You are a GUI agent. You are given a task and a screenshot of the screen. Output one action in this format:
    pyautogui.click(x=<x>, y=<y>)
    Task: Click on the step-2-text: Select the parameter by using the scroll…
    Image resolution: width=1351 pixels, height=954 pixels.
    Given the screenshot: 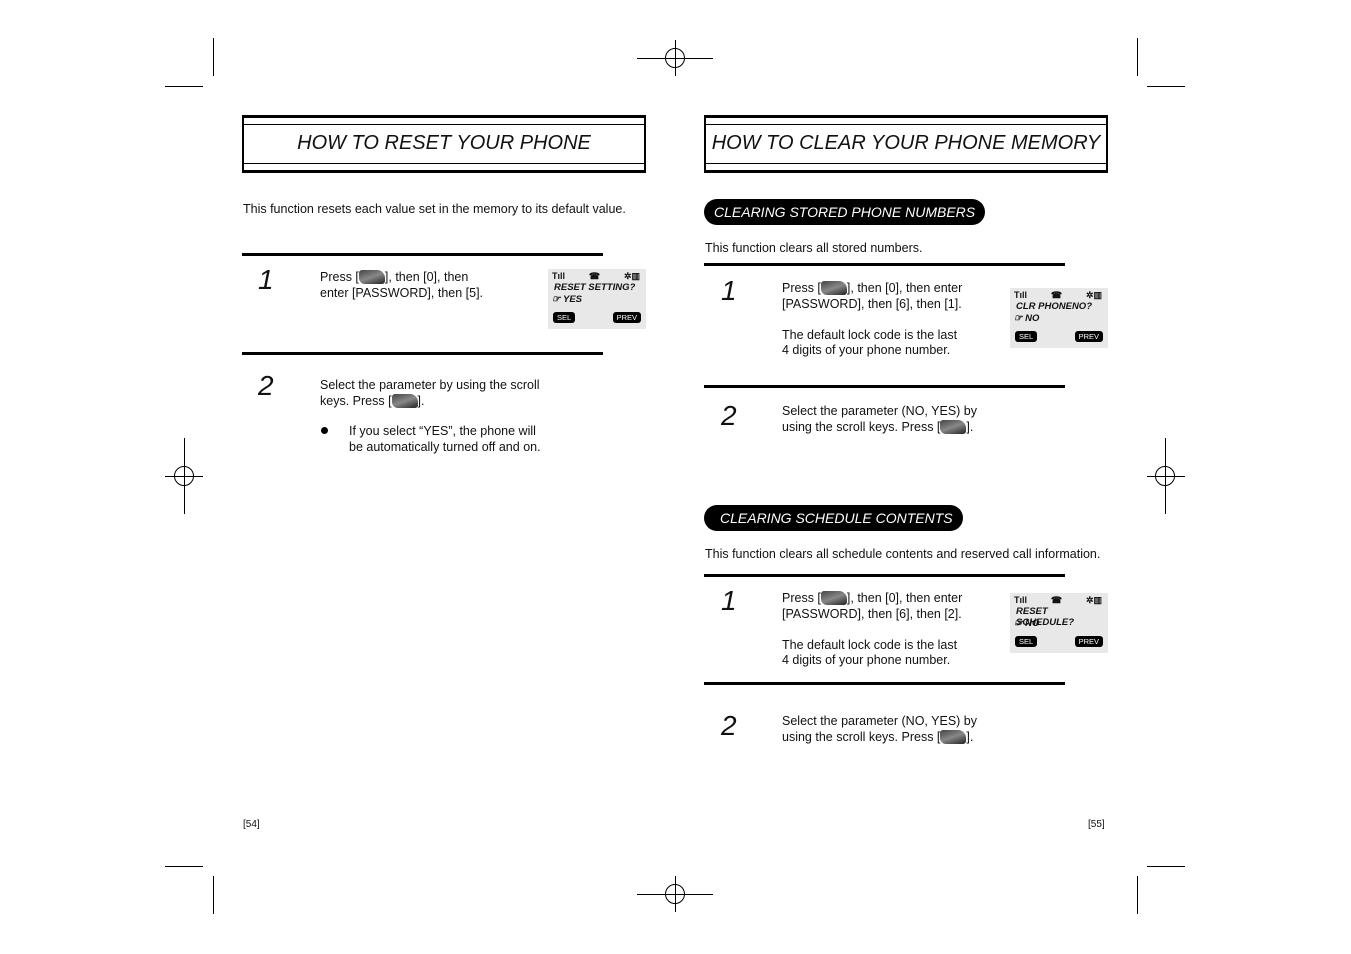 What is the action you would take?
    pyautogui.click(x=430, y=393)
    